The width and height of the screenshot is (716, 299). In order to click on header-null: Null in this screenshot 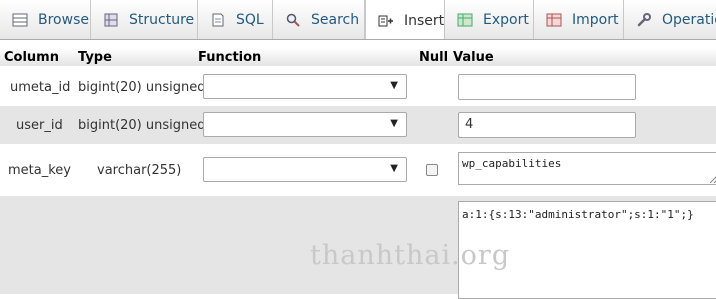, I will do `click(434, 57)`.